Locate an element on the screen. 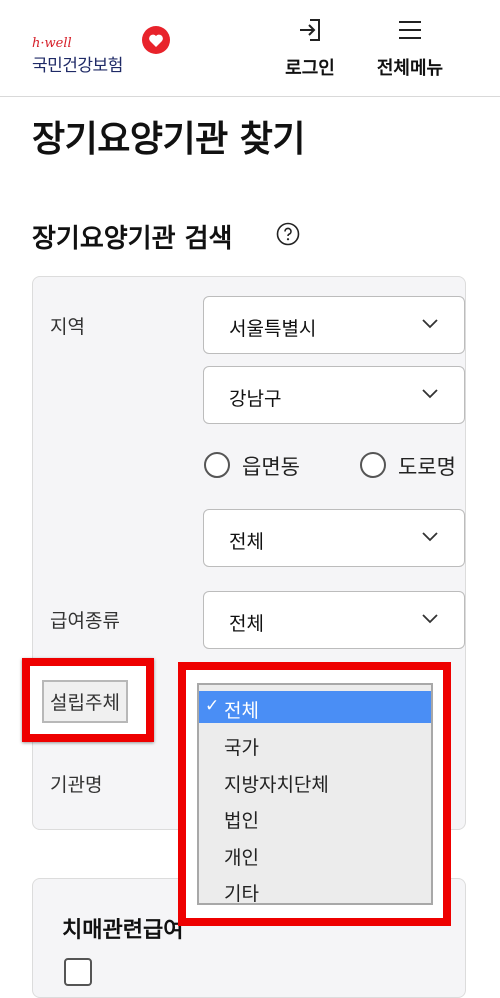 Image resolution: width=500 pixels, height=998 pixels. founder-label: 설립주체 is located at coordinates (85, 701).